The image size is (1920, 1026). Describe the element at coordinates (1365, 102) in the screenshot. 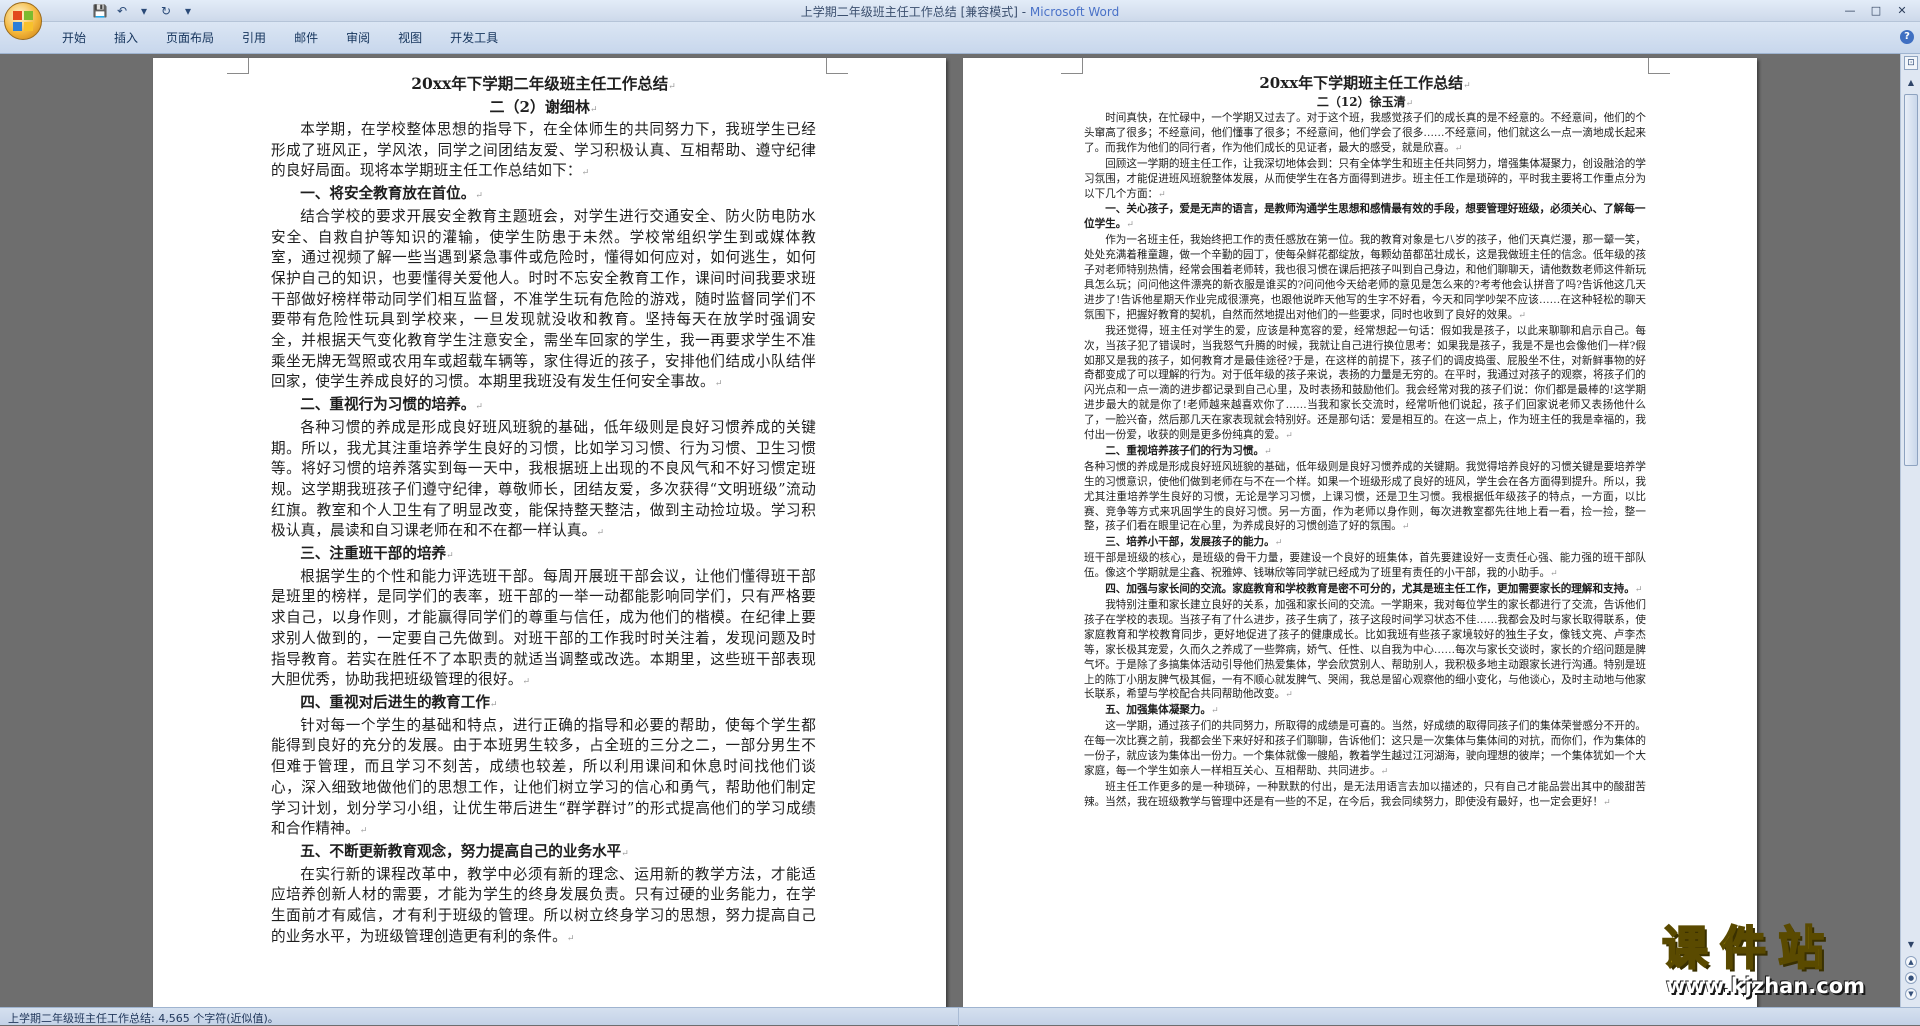

I see `author-line: 二（12）徐玉清↵` at that location.